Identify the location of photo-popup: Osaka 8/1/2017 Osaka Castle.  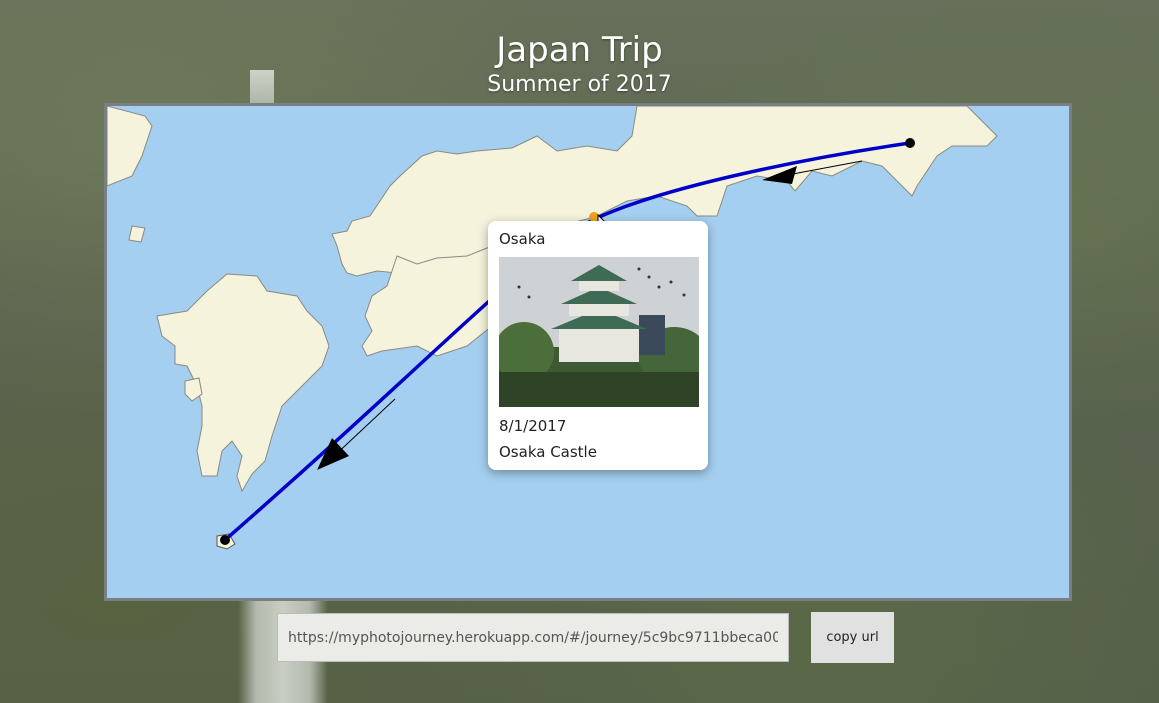
(598, 345).